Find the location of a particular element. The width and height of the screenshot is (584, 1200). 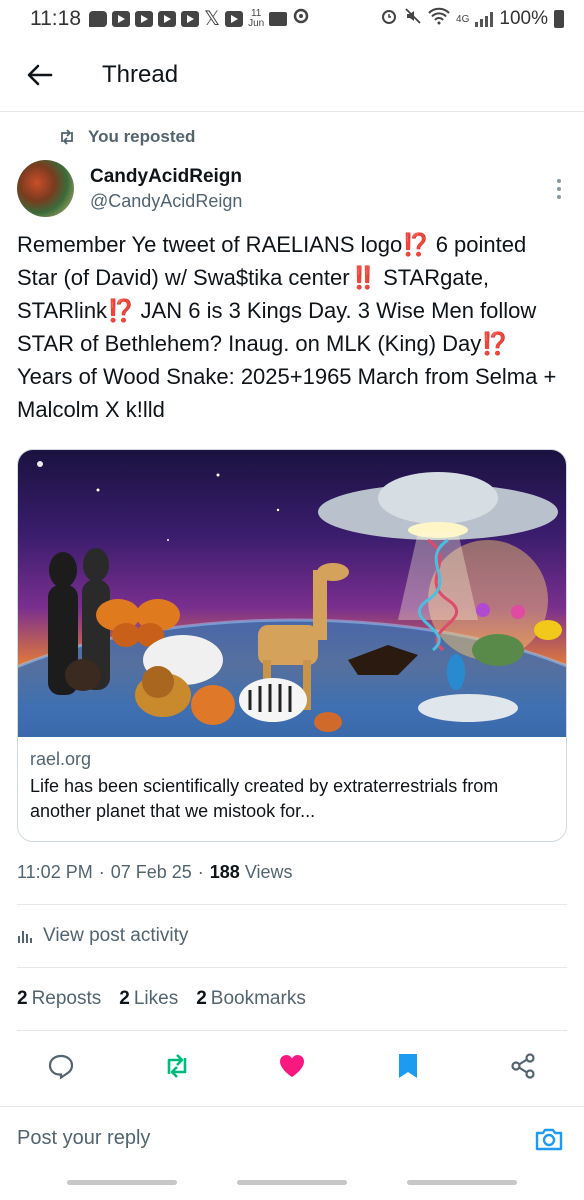

likes-stat: 2 Likes is located at coordinates (148, 999).